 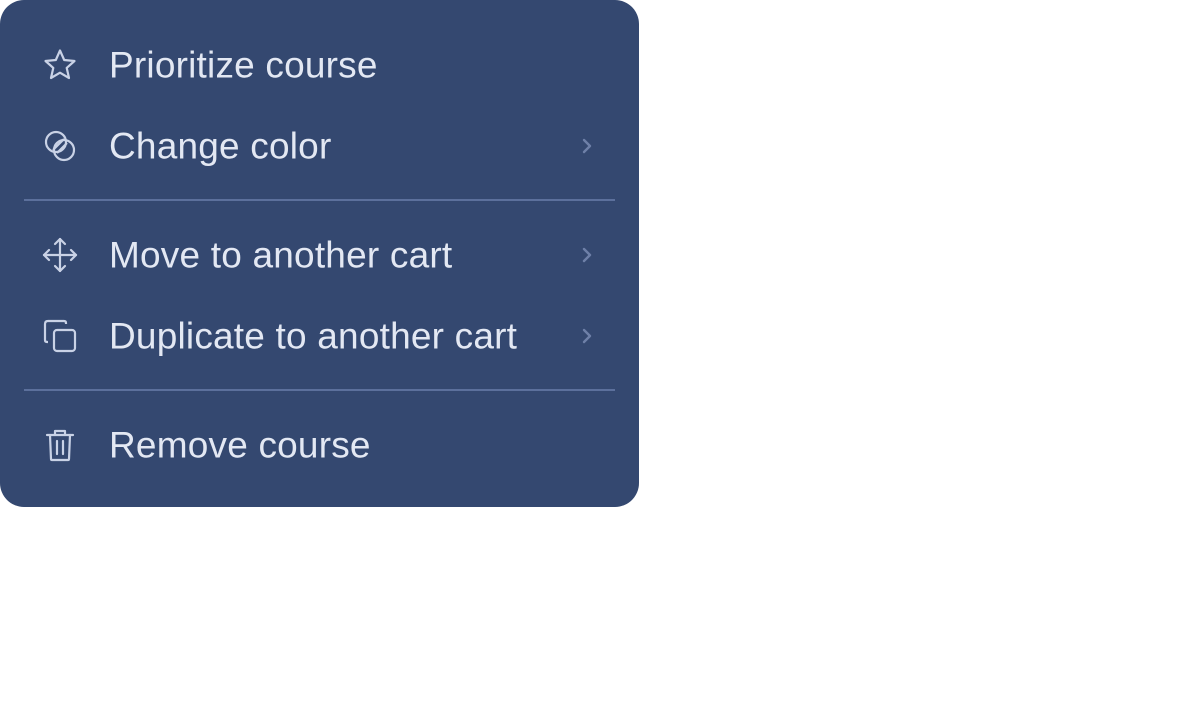 What do you see at coordinates (60, 336) in the screenshot?
I see `duplicate-icon` at bounding box center [60, 336].